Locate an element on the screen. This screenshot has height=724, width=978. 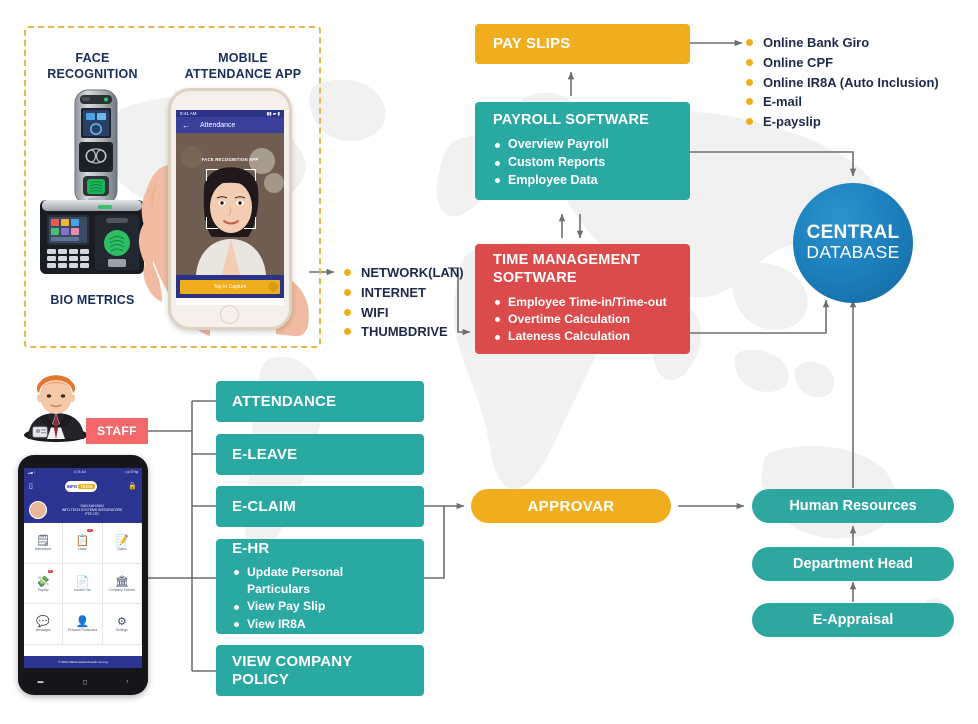
back-arrow-icon: ← is located at coordinates (186, 125).